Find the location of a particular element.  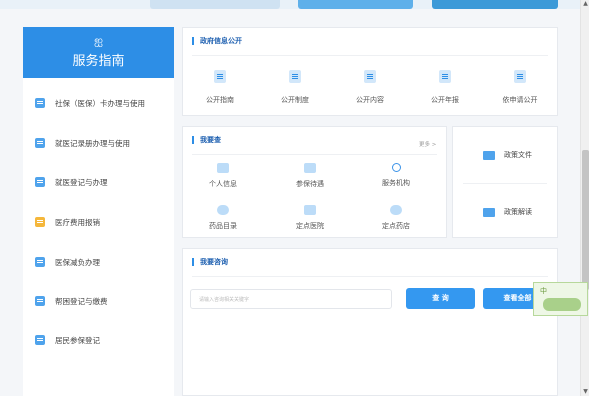

lookup-item-label: 服务机构 is located at coordinates (396, 183).